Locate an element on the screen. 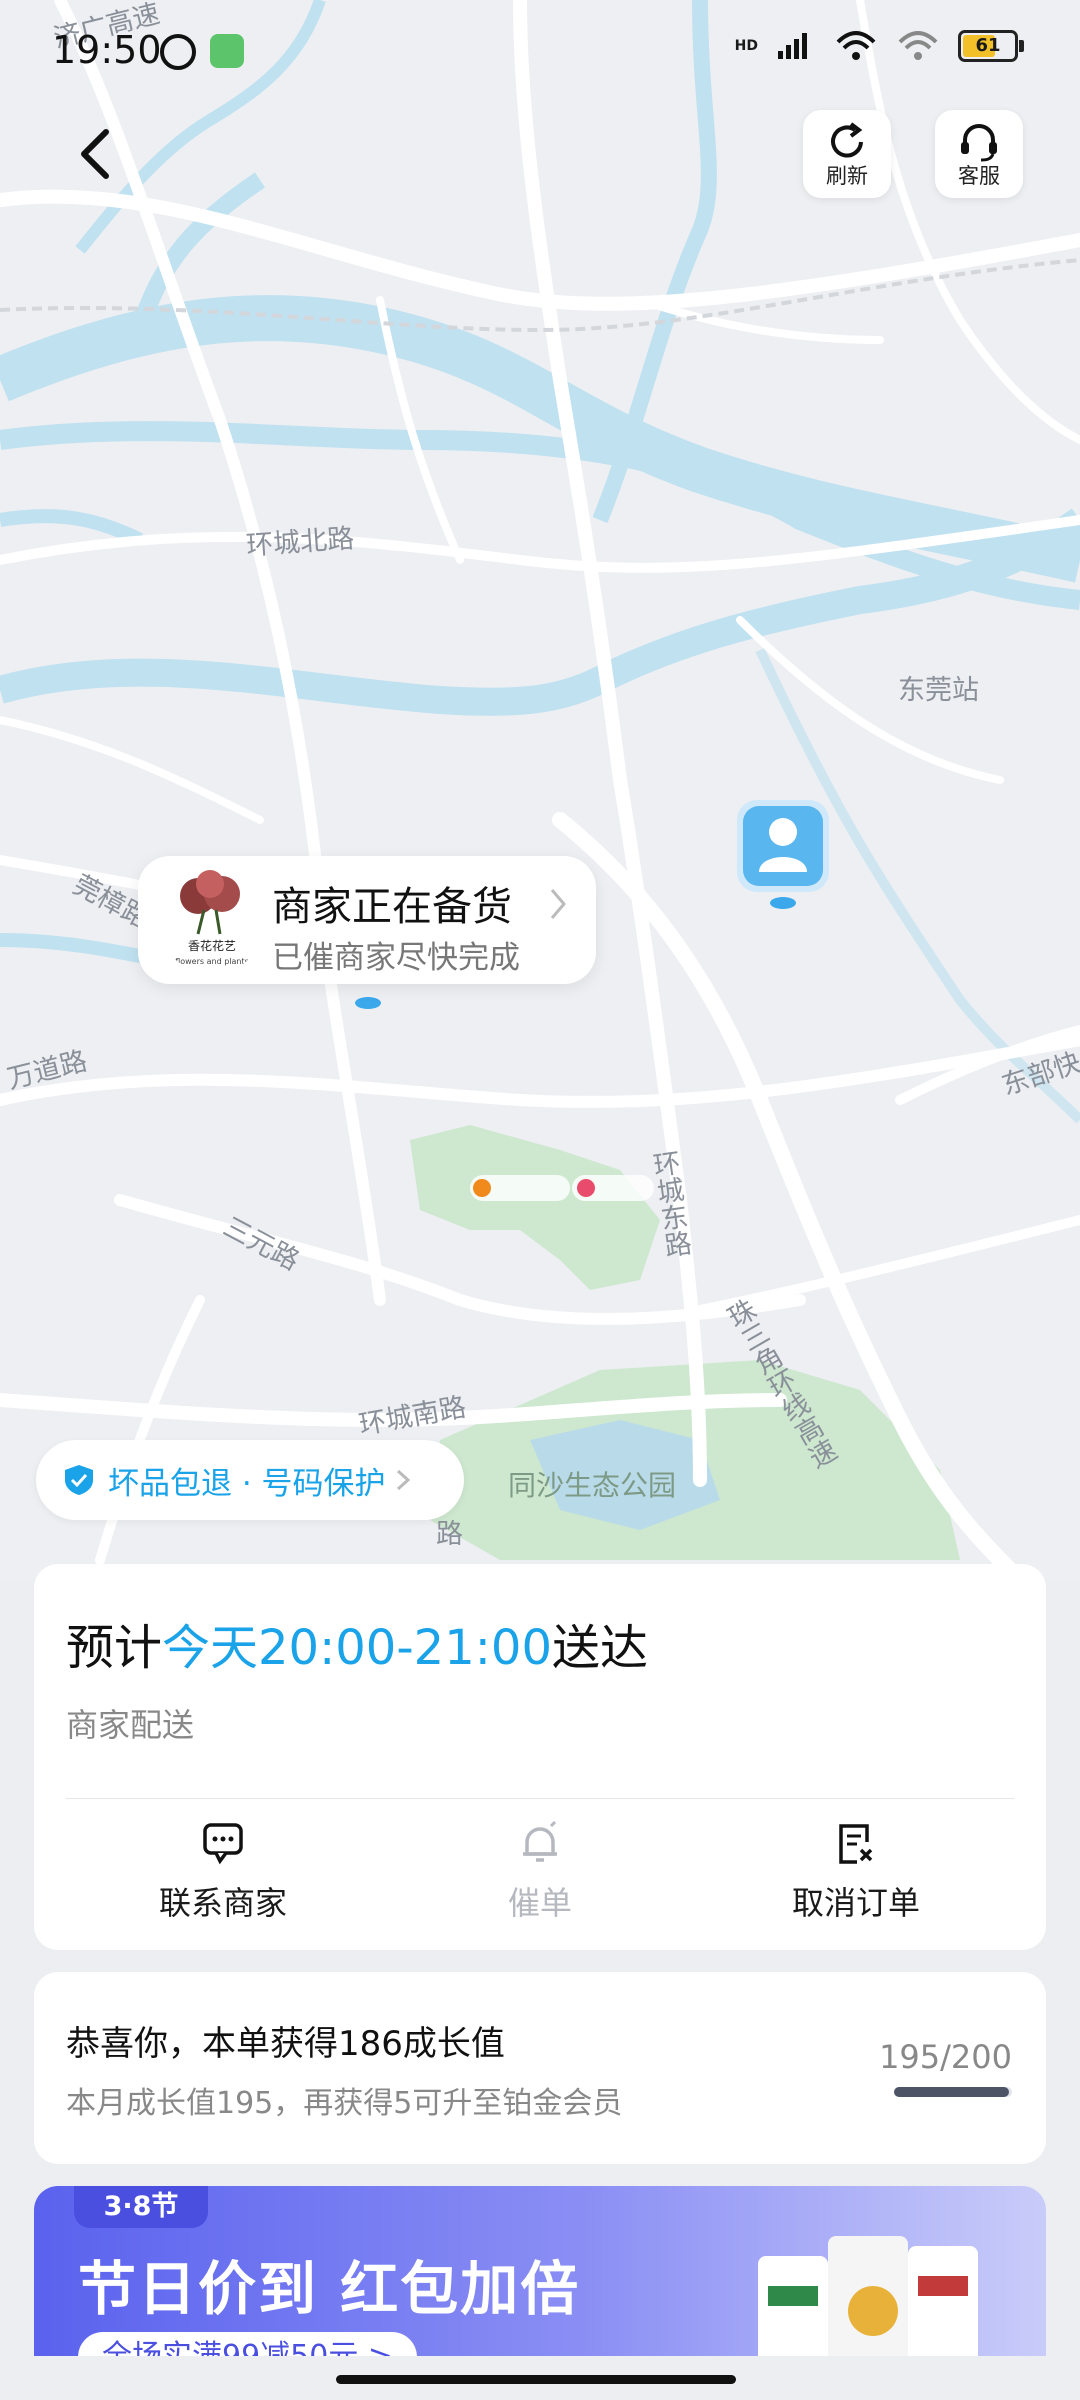  cell-signal-icon is located at coordinates (792, 46).